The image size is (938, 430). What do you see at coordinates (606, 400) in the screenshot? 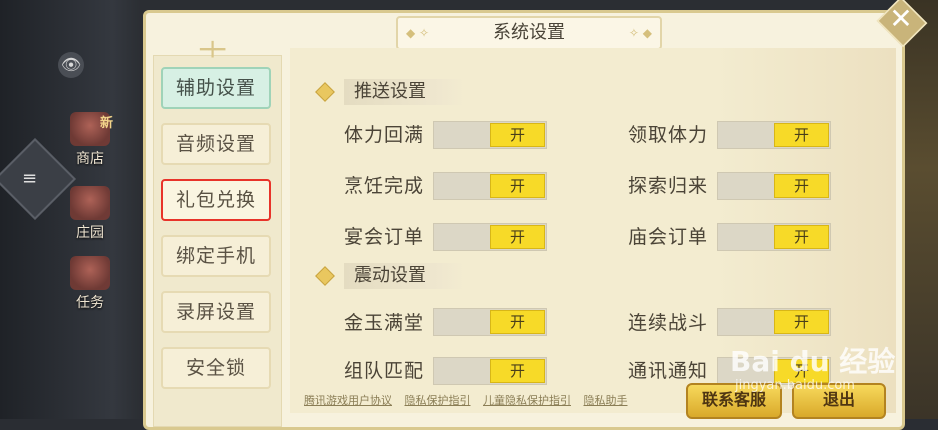
I see `link-privacy-assistant: 隐私助手` at bounding box center [606, 400].